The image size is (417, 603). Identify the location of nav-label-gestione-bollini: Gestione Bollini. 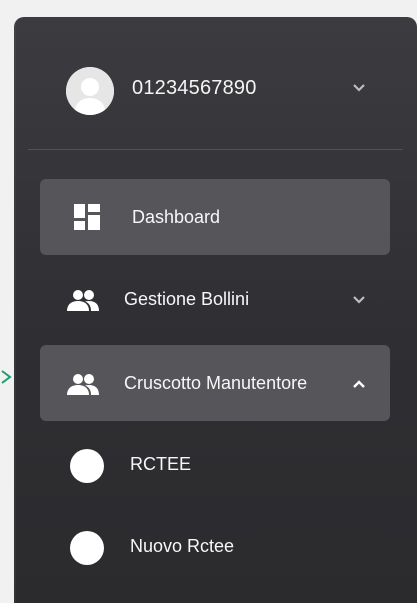
(187, 299).